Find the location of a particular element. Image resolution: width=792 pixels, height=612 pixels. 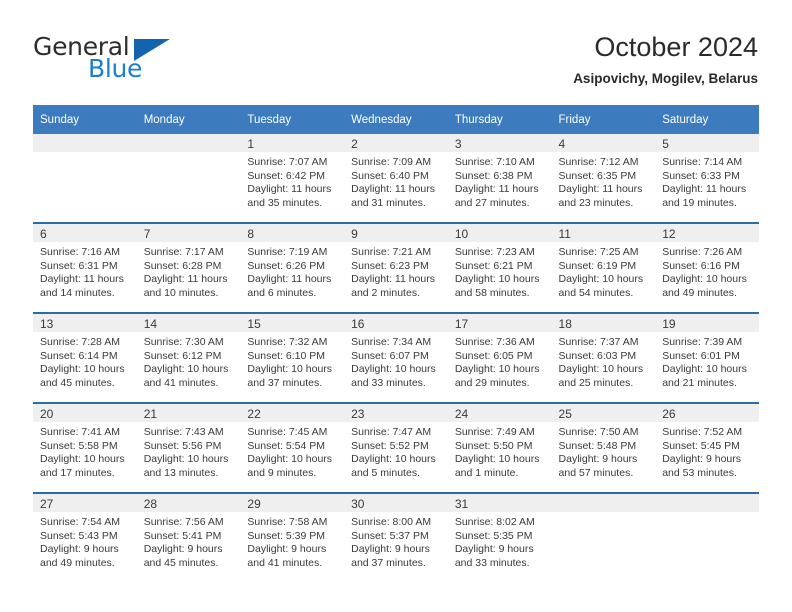

sunset-text: Sunset: 5:41 PM is located at coordinates (182, 535).